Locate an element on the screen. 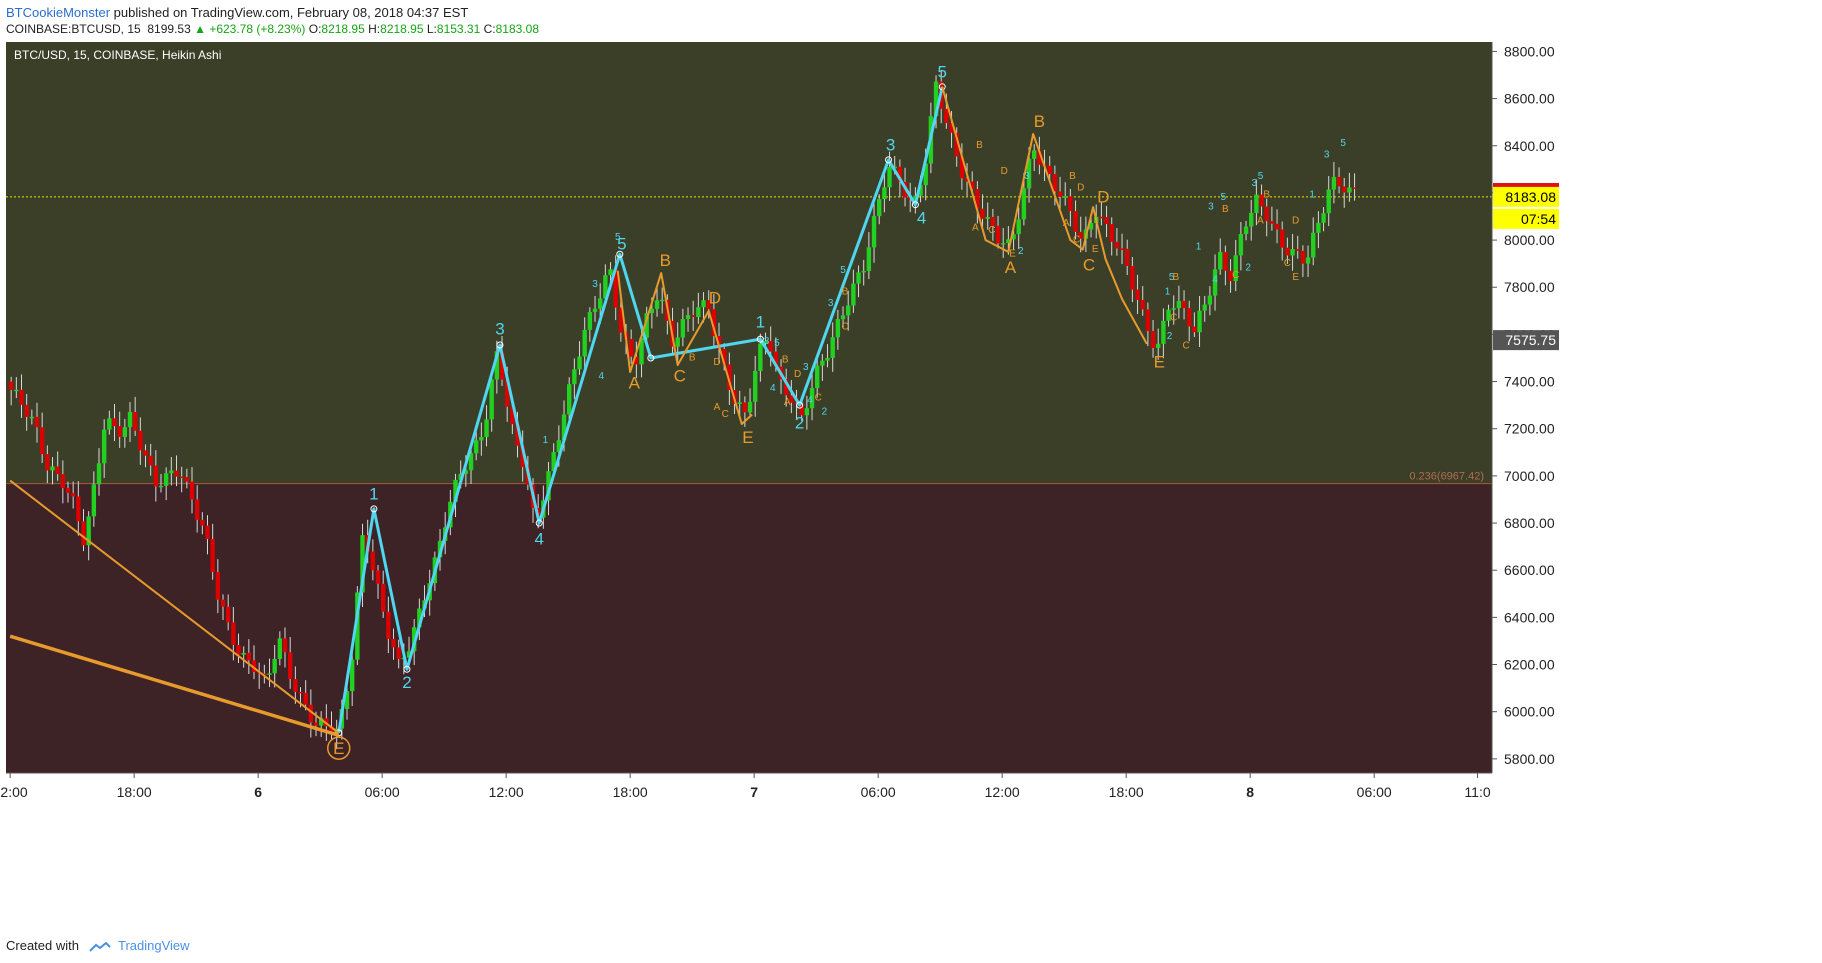  footer: Created with TradingView is located at coordinates (98, 945).